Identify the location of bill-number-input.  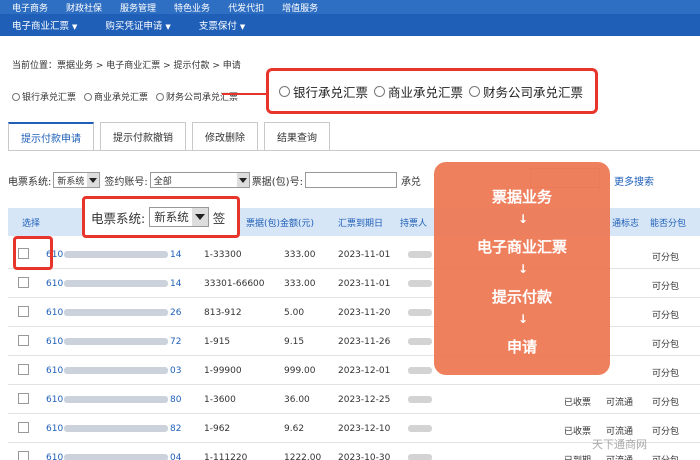
(350, 180).